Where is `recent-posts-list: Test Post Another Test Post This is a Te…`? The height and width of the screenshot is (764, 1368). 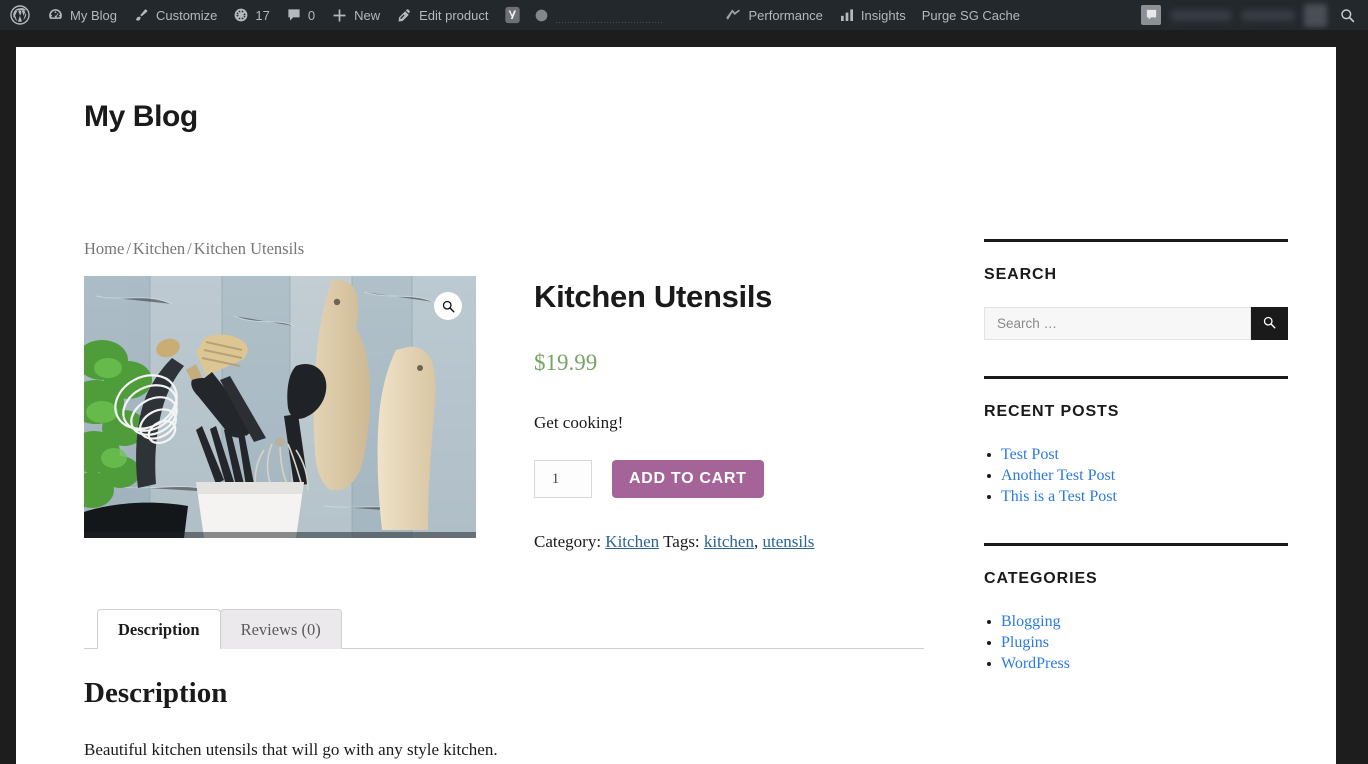
recent-posts-list: Test Post Another Test Post This is a Te… is located at coordinates (1136, 475).